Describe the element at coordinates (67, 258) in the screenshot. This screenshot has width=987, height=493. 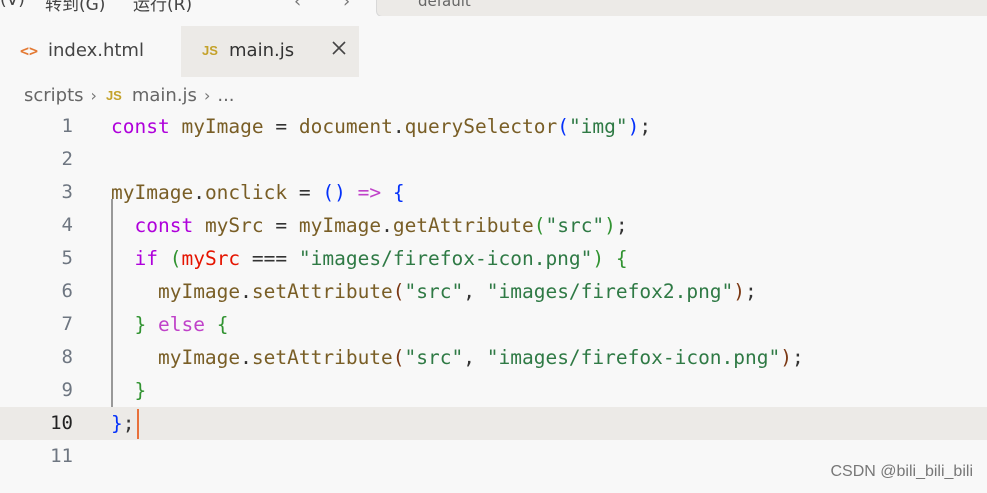
I see `line-number: 5` at that location.